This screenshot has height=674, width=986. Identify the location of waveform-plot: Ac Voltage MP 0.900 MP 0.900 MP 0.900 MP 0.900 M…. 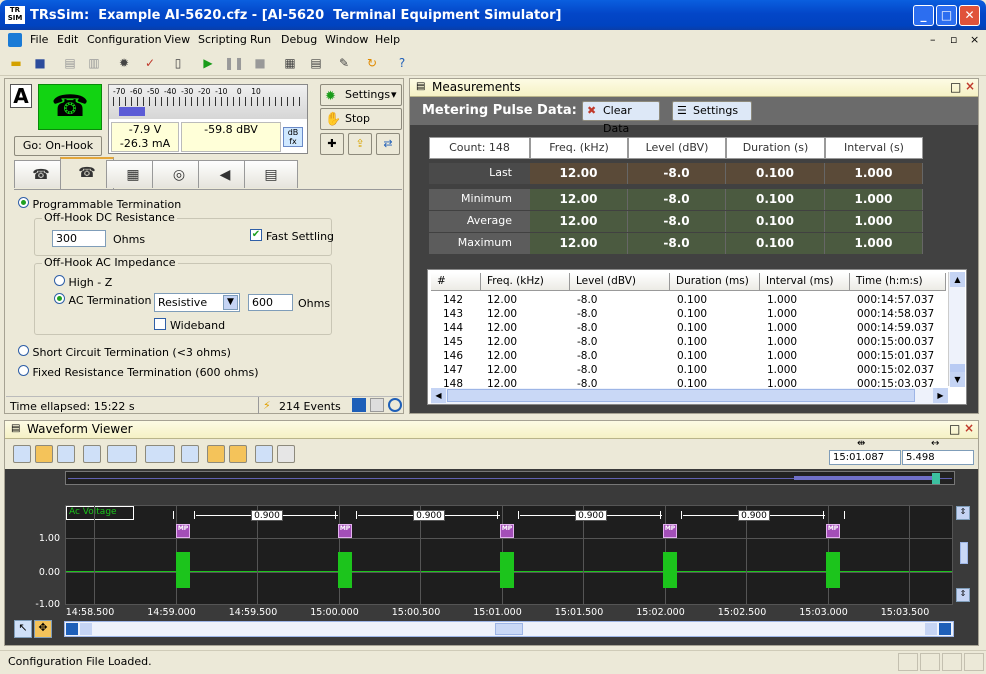
(509, 555).